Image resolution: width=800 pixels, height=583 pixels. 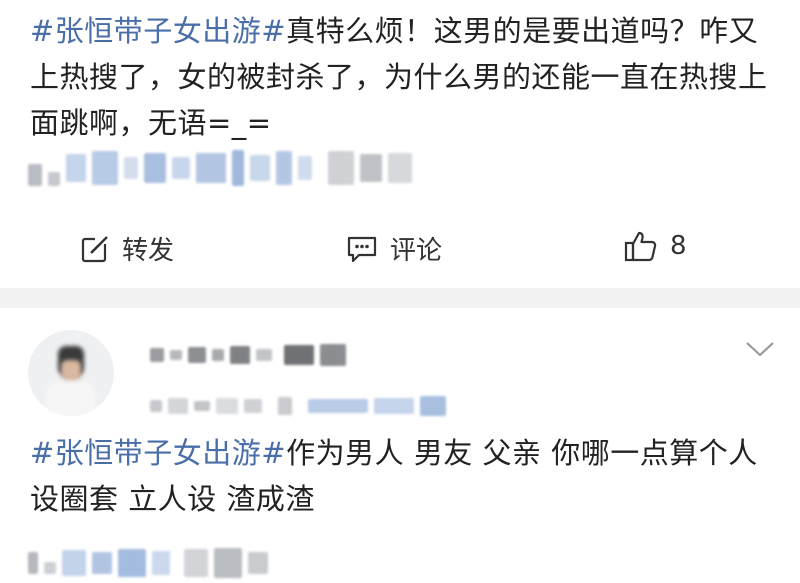 What do you see at coordinates (678, 246) in the screenshot?
I see `like-count: 8` at bounding box center [678, 246].